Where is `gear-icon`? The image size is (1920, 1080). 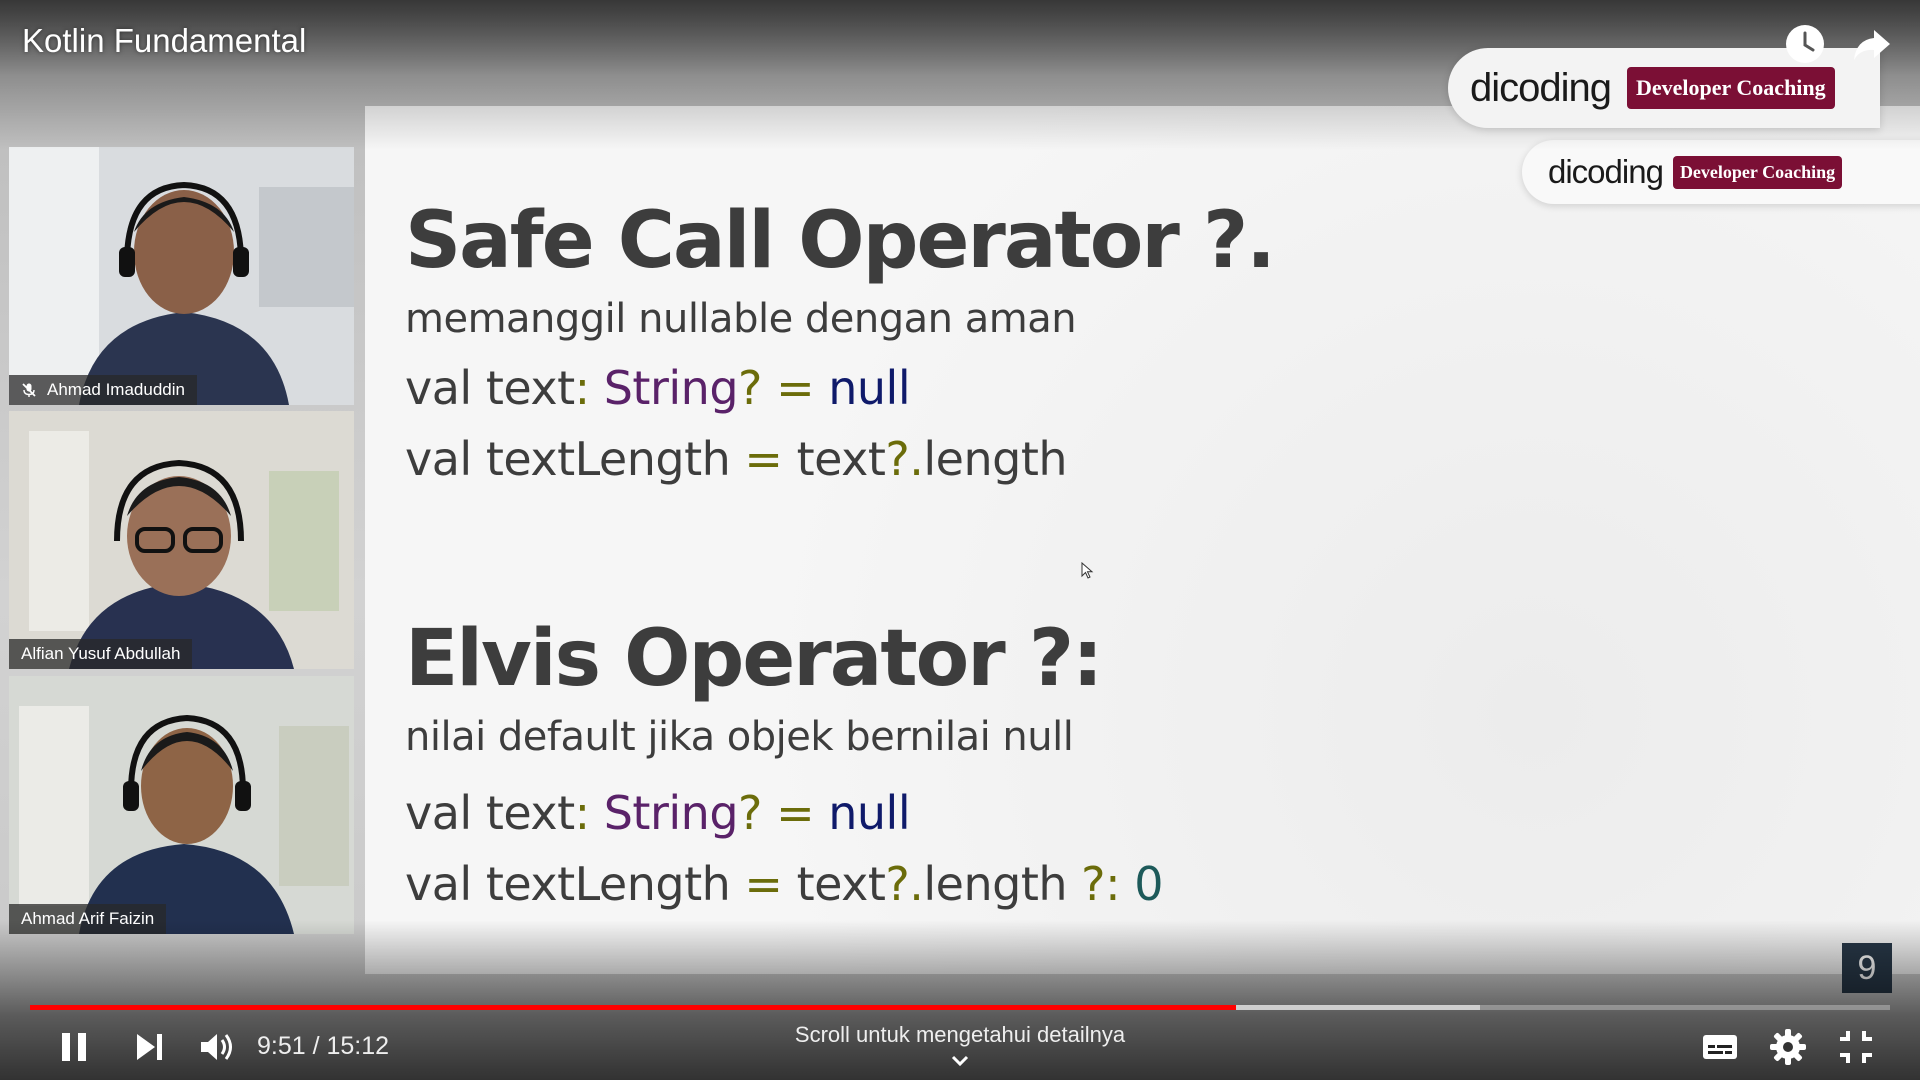
gear-icon is located at coordinates (1788, 1047).